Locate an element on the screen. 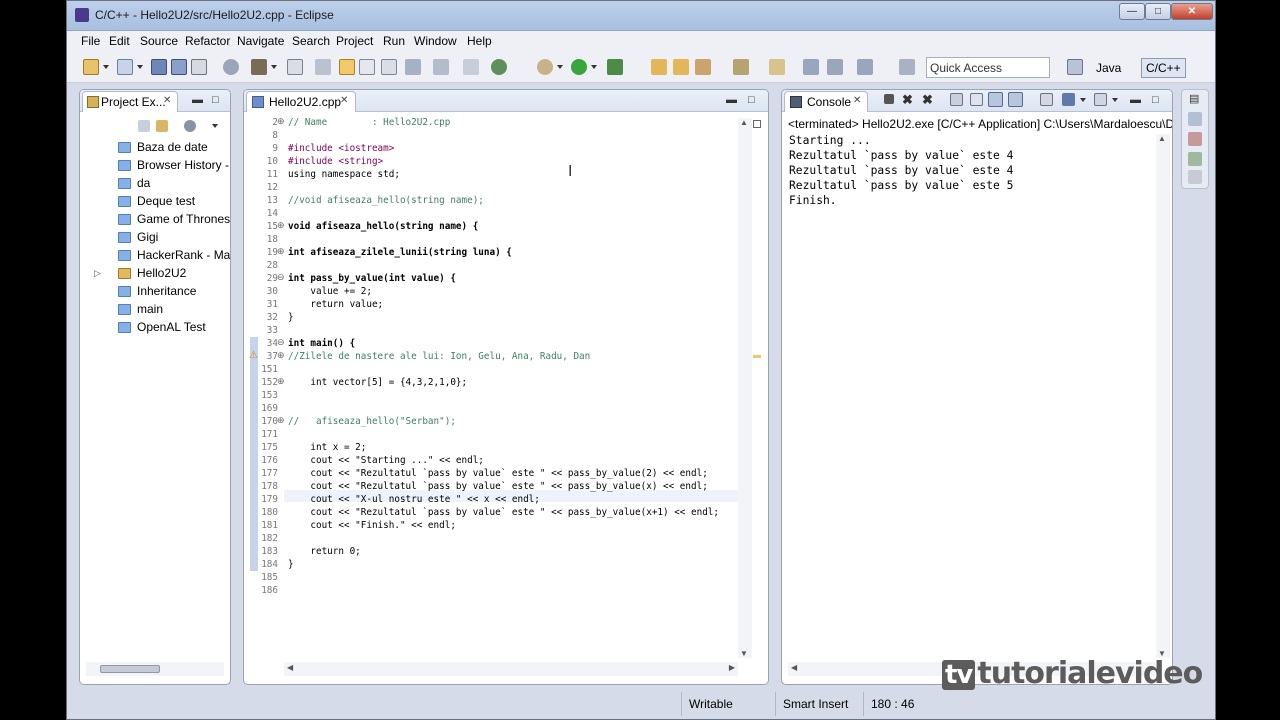 The width and height of the screenshot is (1280, 720). save-all-icon is located at coordinates (179, 67).